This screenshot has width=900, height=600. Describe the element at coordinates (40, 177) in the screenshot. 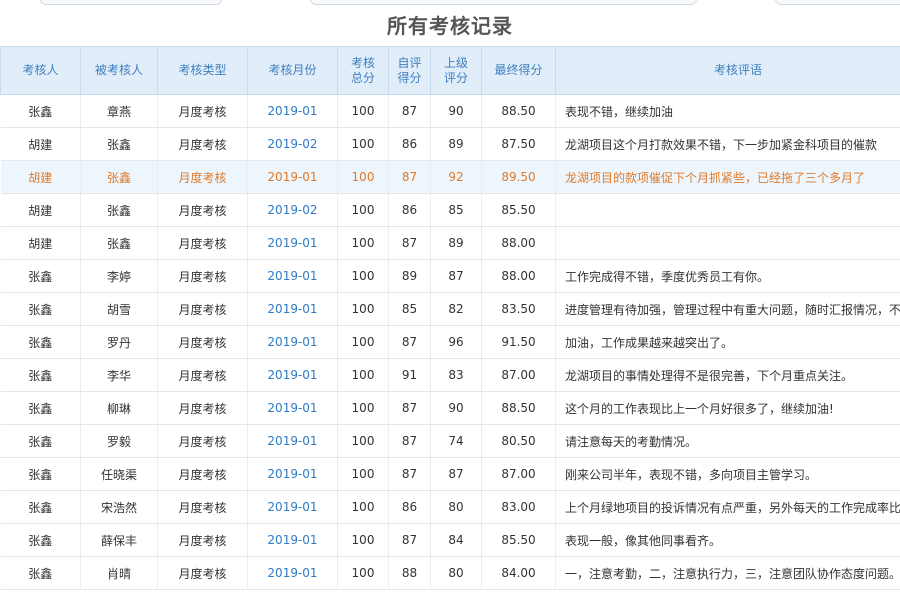

I see `cell-assessor: 胡建` at that location.